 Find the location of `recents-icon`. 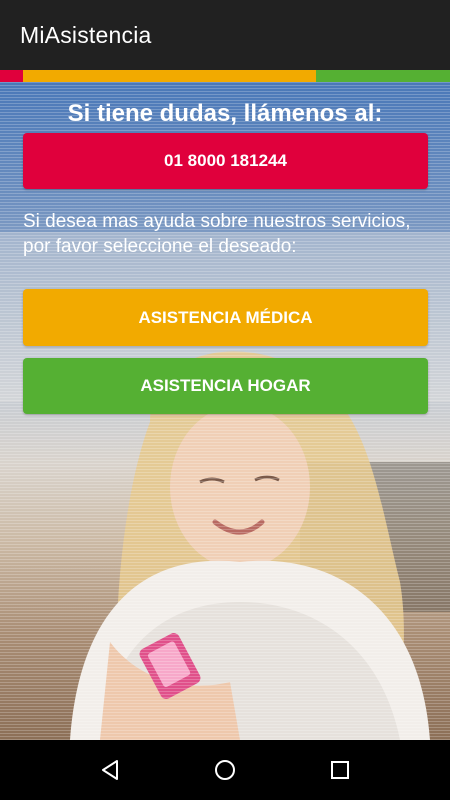

recents-icon is located at coordinates (340, 770).